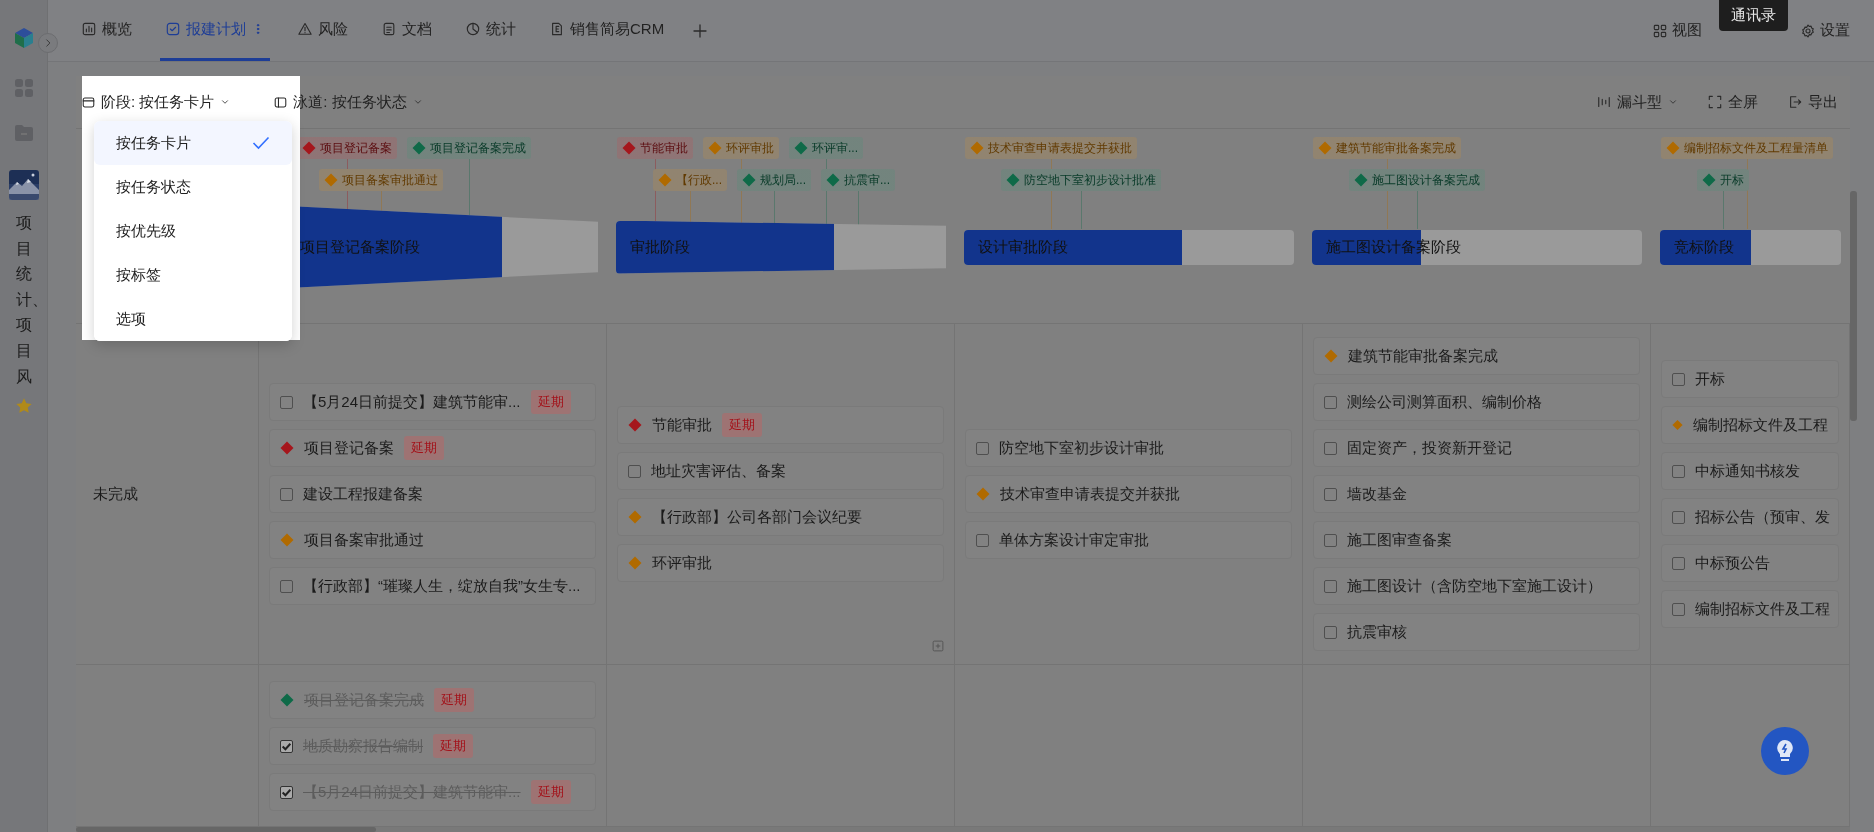 The width and height of the screenshot is (1874, 832). I want to click on task-card: 施工图设计（含防空地下室施工设计）, so click(1476, 586).